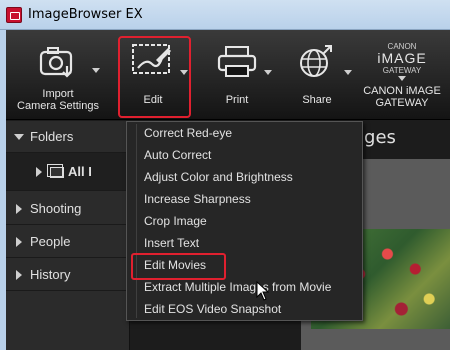 The image size is (450, 350). I want to click on canon-image-gateway-logo: CANON iMAGE GATEWAY, so click(402, 58).